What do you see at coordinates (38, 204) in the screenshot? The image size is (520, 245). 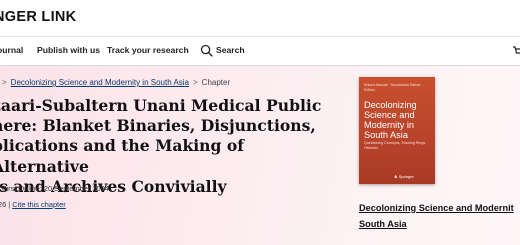 I see `cite-this-chapter-link: Cite this chapter` at bounding box center [38, 204].